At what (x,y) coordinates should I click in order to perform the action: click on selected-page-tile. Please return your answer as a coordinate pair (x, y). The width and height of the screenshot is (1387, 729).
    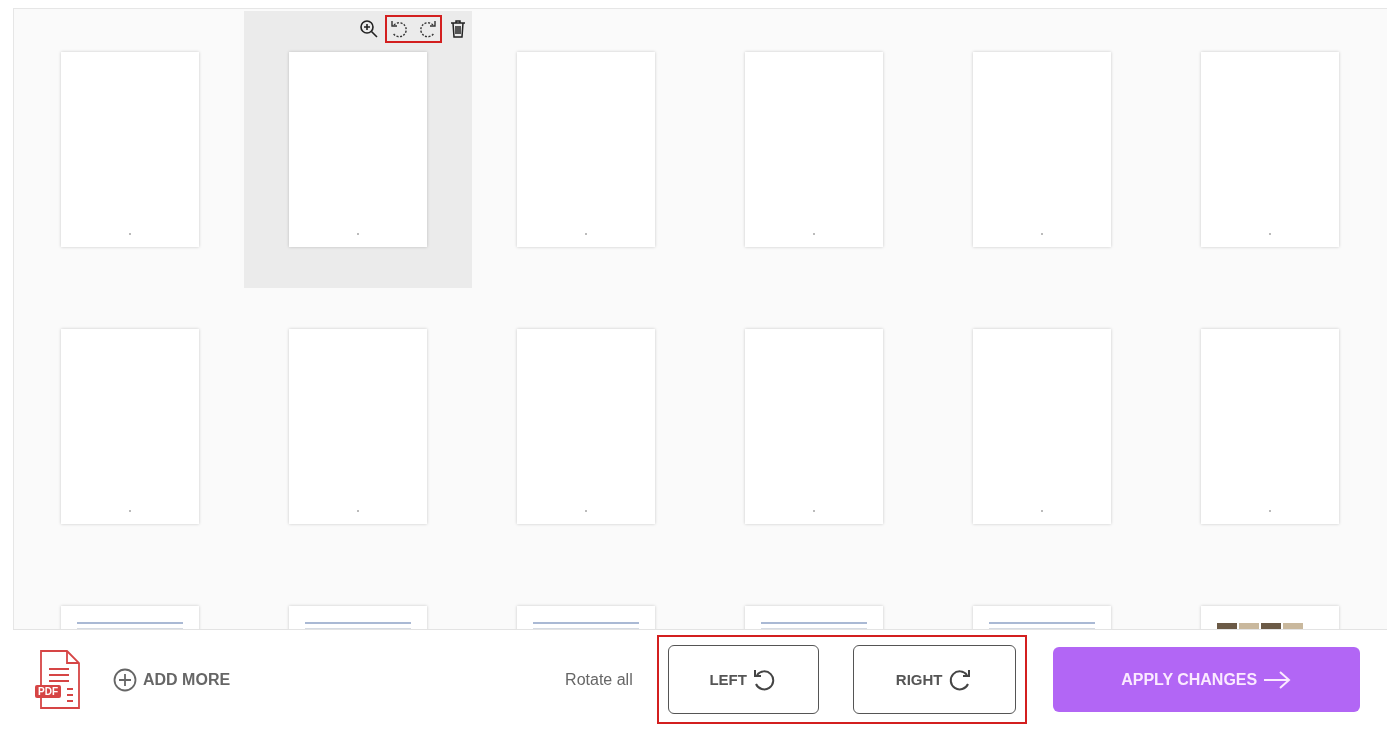
    Looking at the image, I should click on (358, 149).